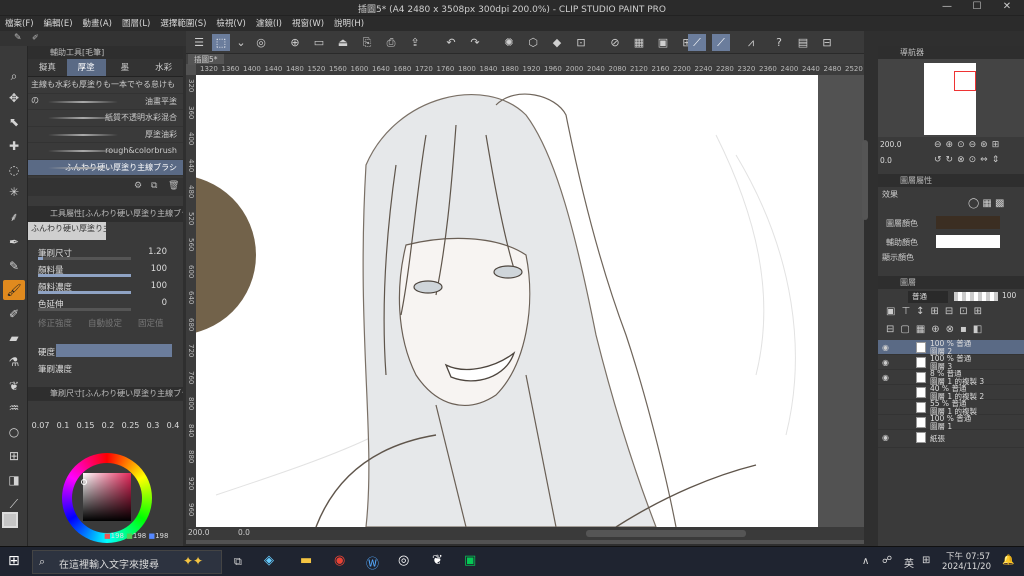 The height and width of the screenshot is (576, 1024). What do you see at coordinates (47, 67) in the screenshot?
I see `tab-realistic: 擬真` at bounding box center [47, 67].